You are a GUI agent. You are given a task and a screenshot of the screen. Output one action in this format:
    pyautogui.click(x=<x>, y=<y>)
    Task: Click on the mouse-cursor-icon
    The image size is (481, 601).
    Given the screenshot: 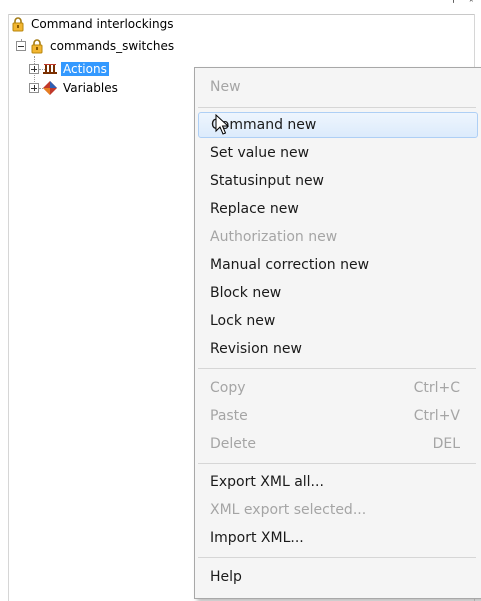 What is the action you would take?
    pyautogui.click(x=222, y=124)
    